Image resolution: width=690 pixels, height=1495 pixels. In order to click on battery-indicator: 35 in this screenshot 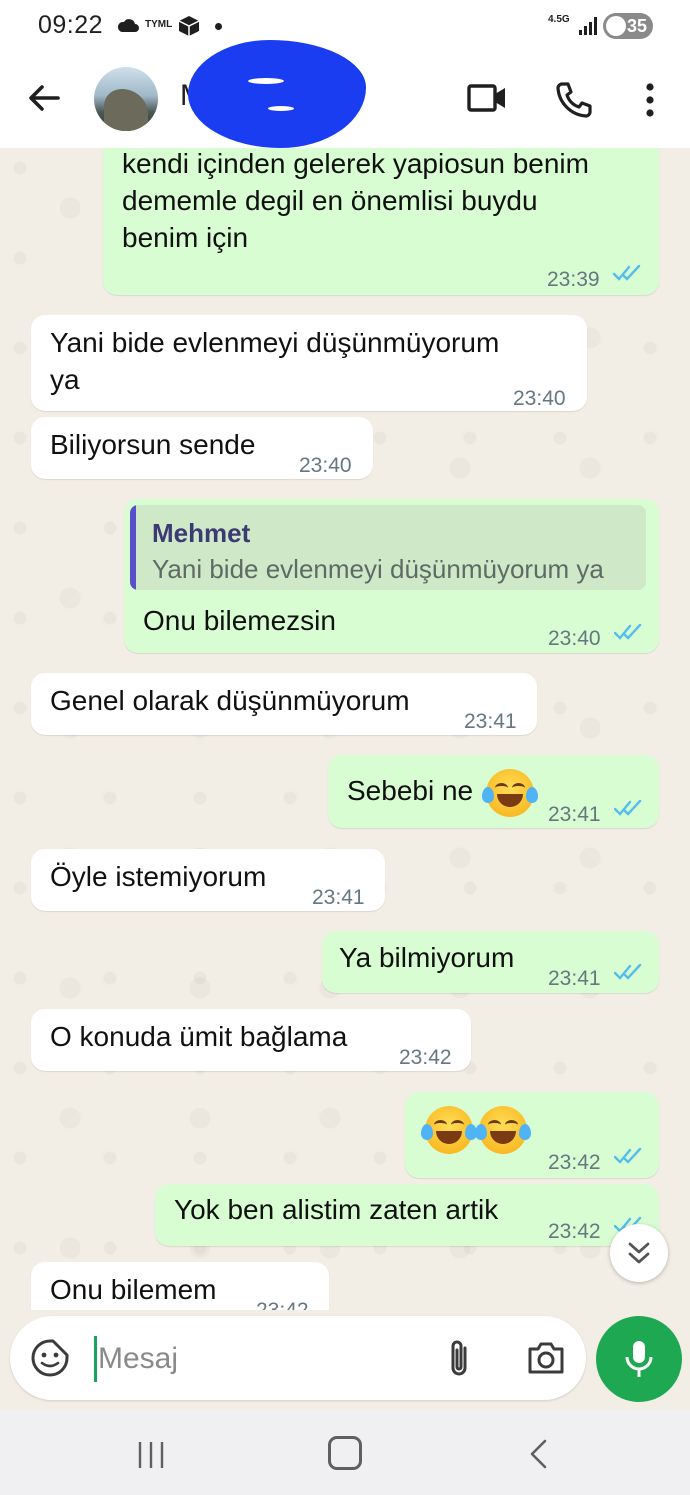, I will do `click(628, 26)`.